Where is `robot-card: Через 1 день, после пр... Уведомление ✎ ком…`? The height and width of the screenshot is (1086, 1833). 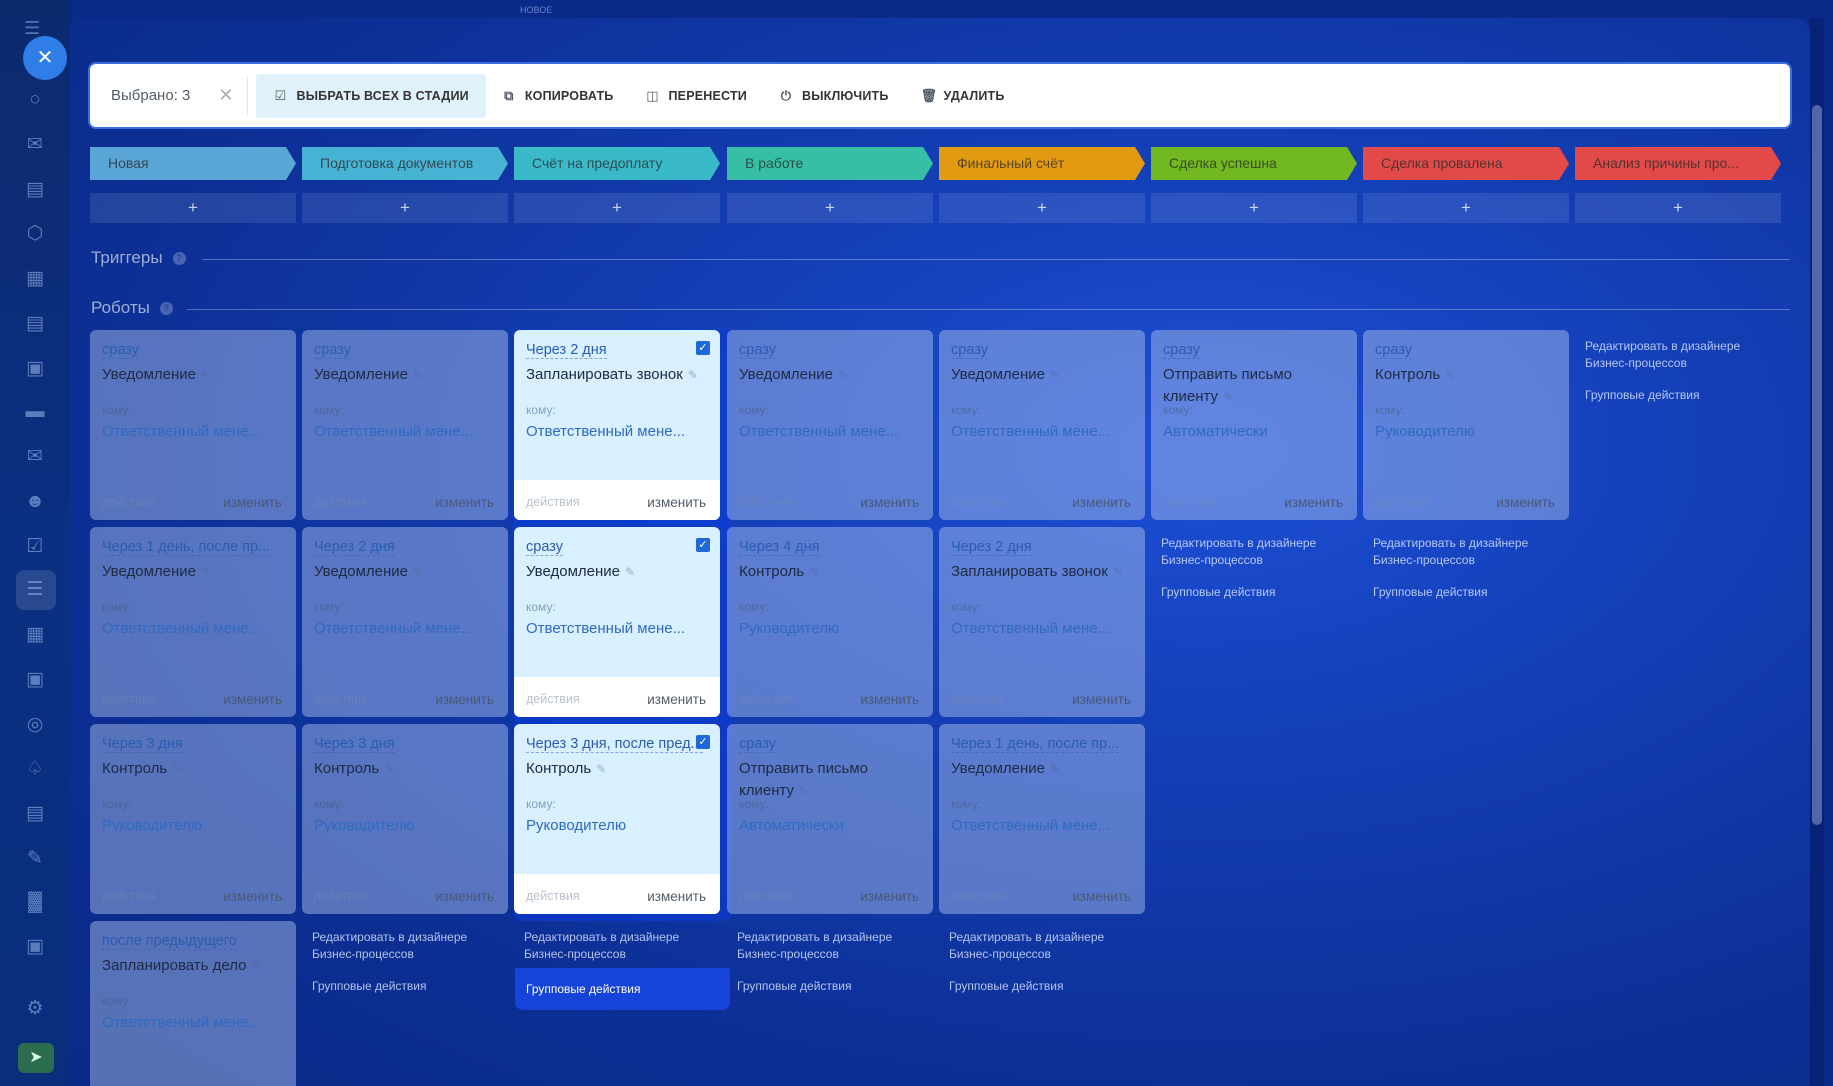 robot-card: Через 1 день, после пр... Уведомление ✎ ком… is located at coordinates (193, 622).